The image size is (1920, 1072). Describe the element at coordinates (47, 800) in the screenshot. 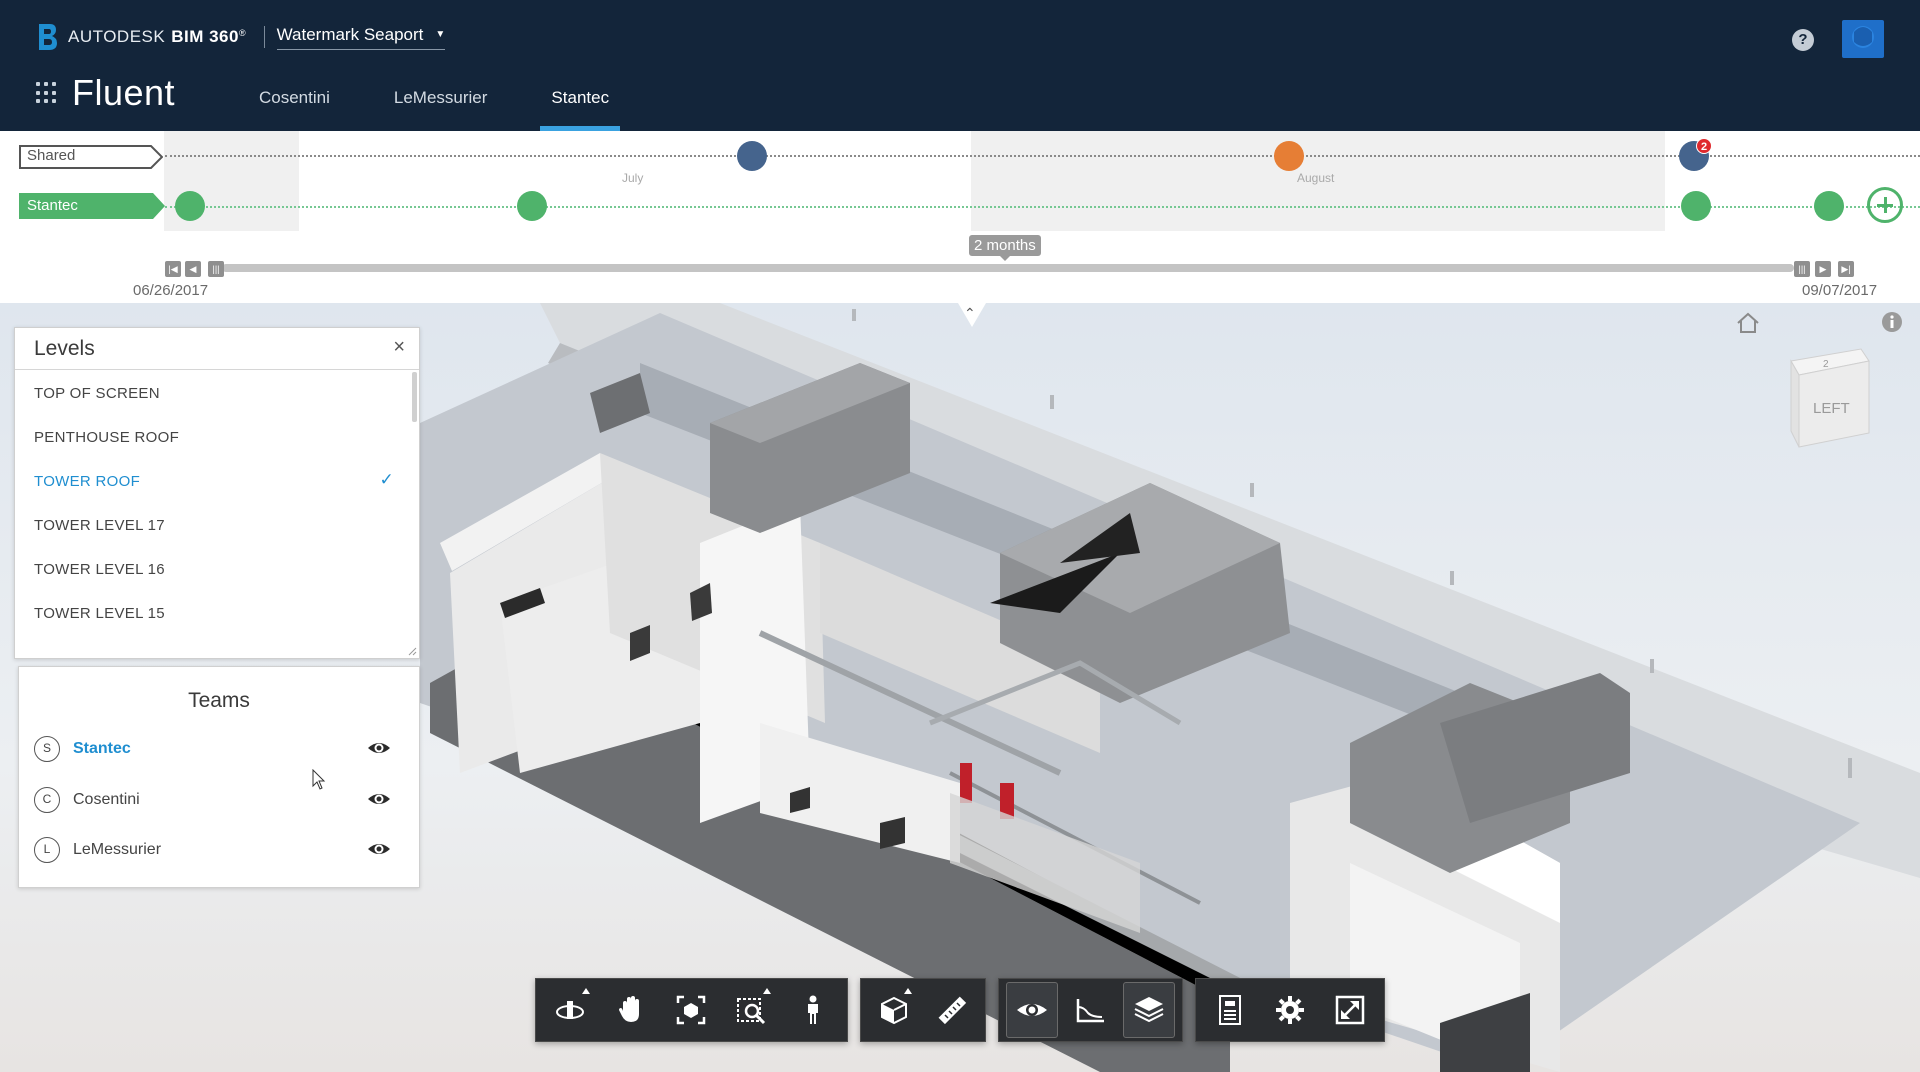

I see `team-initial-avatar: C` at that location.